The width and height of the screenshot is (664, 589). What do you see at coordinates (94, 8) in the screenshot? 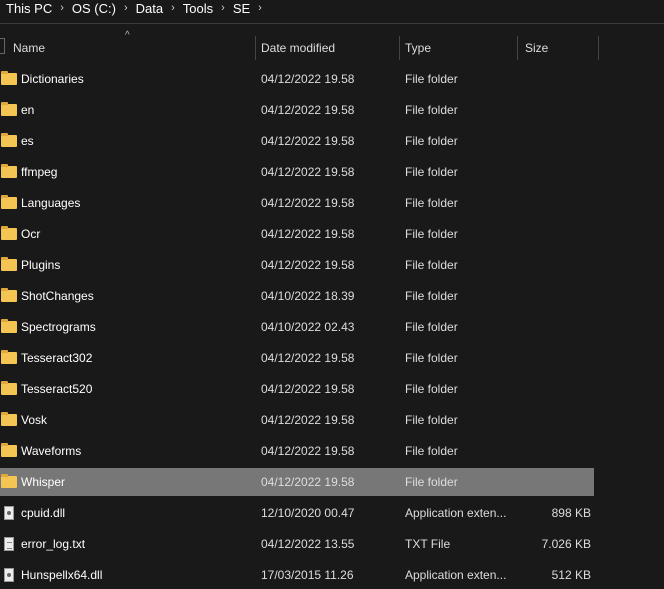
I see `breadcrumb-item: OS (C:)` at bounding box center [94, 8].